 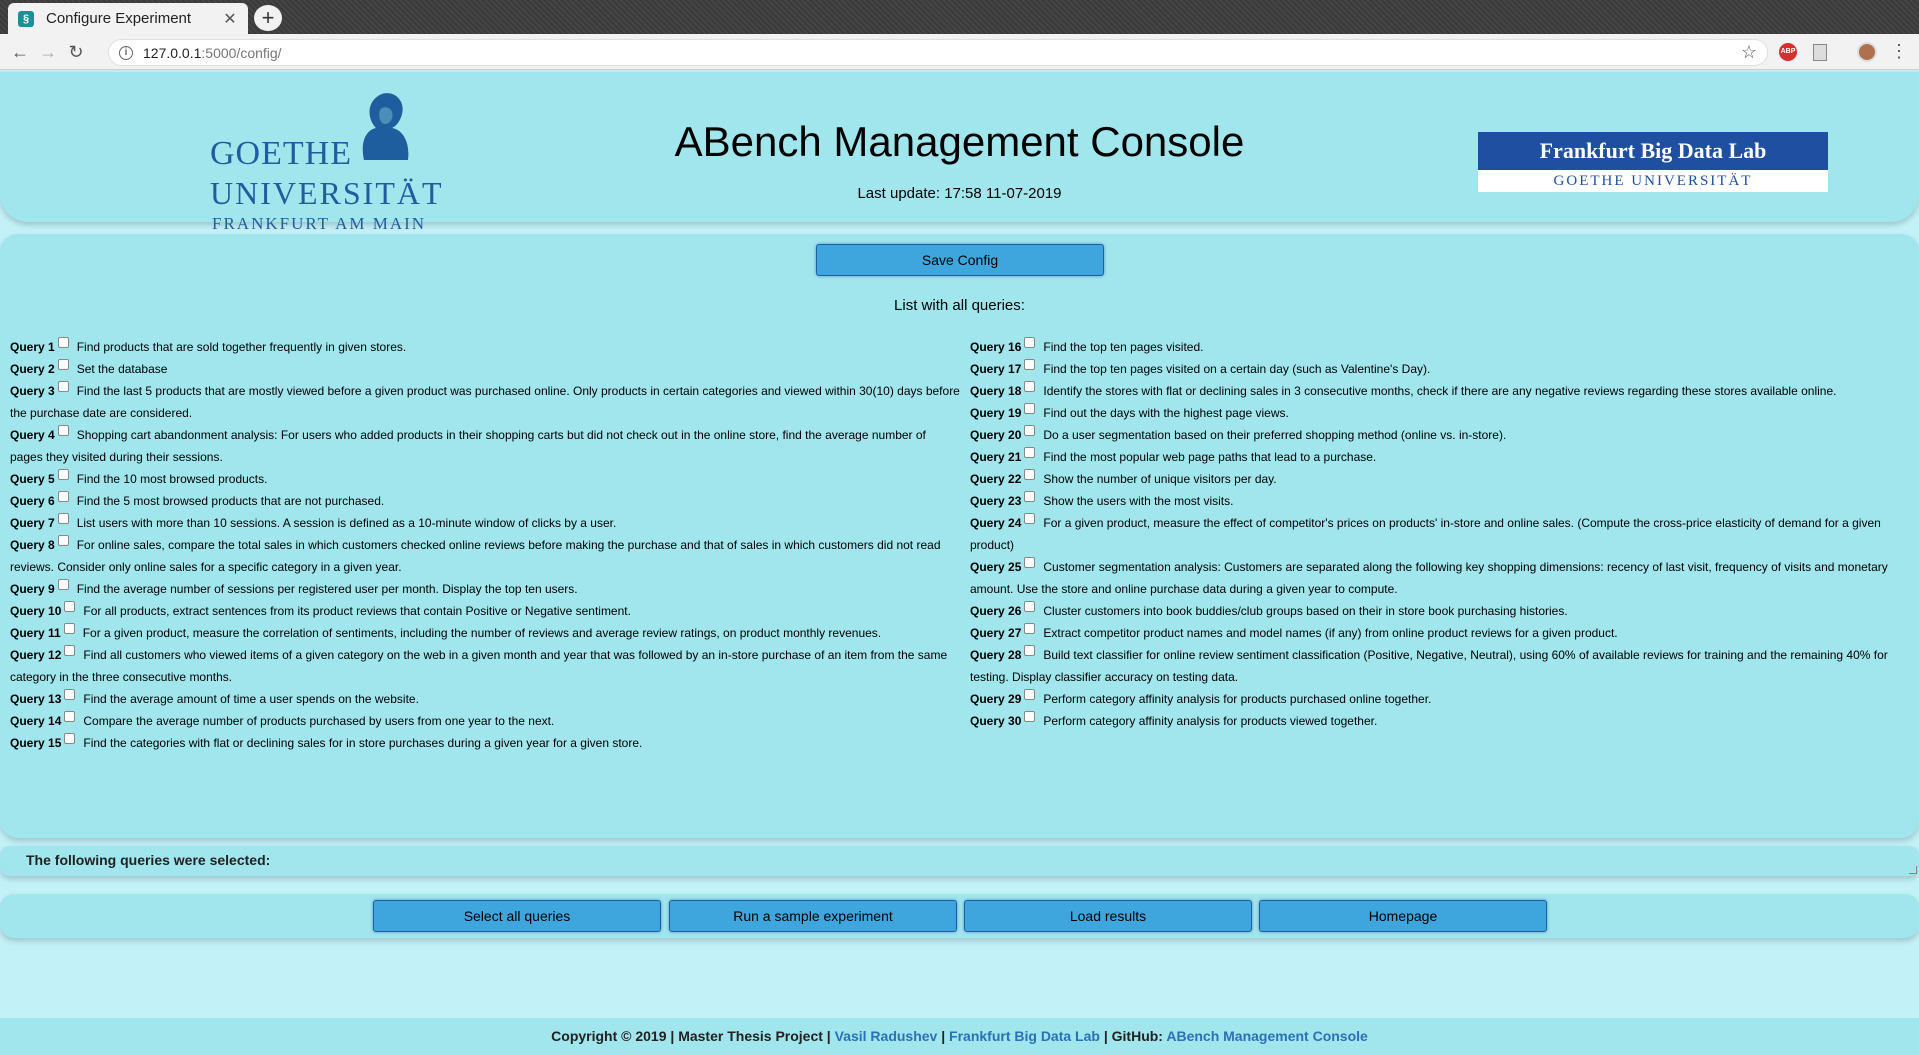 What do you see at coordinates (1024, 1036) in the screenshot?
I see `lab-link: Frankfurt Big Data Lab` at bounding box center [1024, 1036].